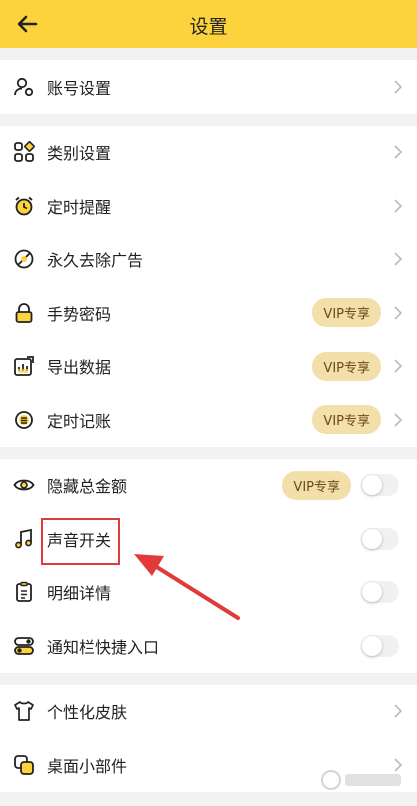 This screenshot has height=806, width=417. I want to click on no-ads-icon, so click(24, 259).